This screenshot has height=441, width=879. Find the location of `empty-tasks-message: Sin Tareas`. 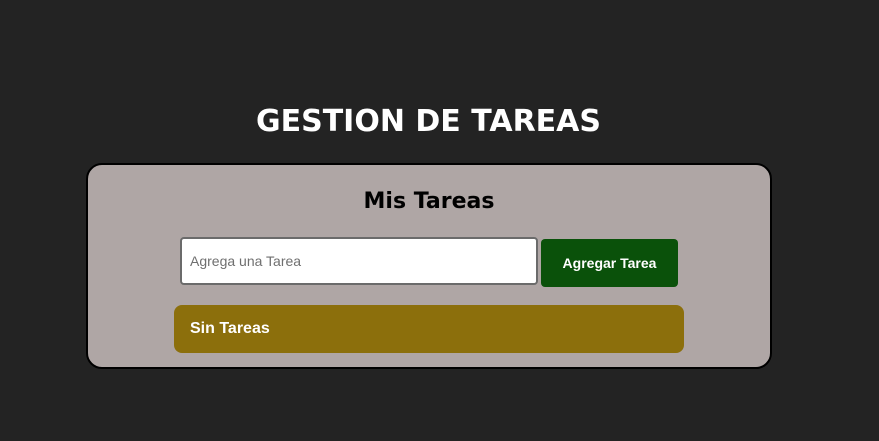

empty-tasks-message: Sin Tareas is located at coordinates (429, 329).